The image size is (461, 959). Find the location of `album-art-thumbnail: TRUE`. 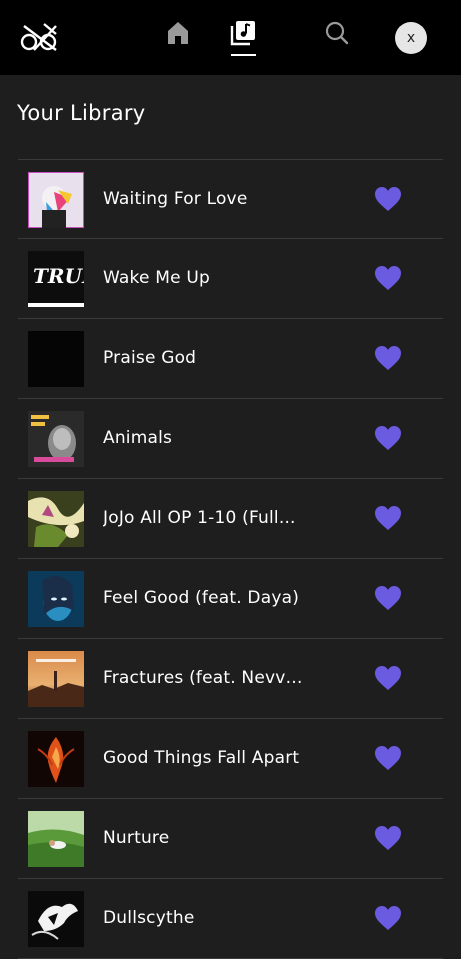

album-art-thumbnail: TRUE is located at coordinates (56, 279).